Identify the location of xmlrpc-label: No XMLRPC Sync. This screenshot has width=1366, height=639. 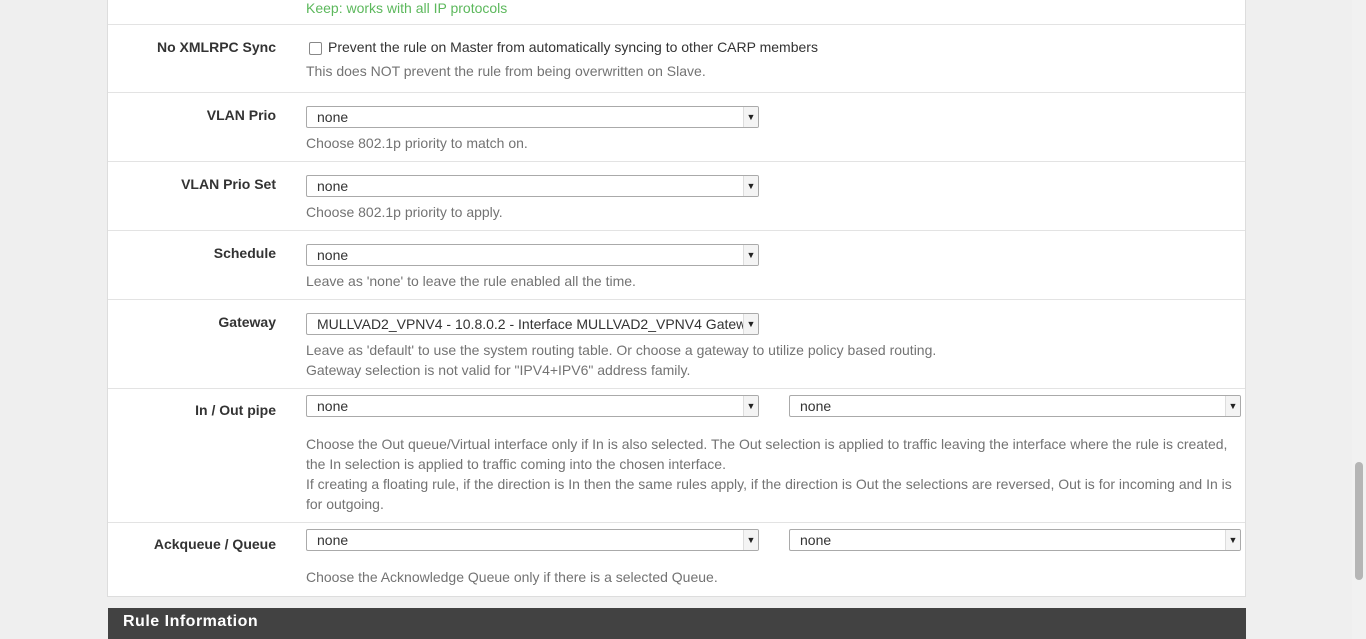
(216, 47).